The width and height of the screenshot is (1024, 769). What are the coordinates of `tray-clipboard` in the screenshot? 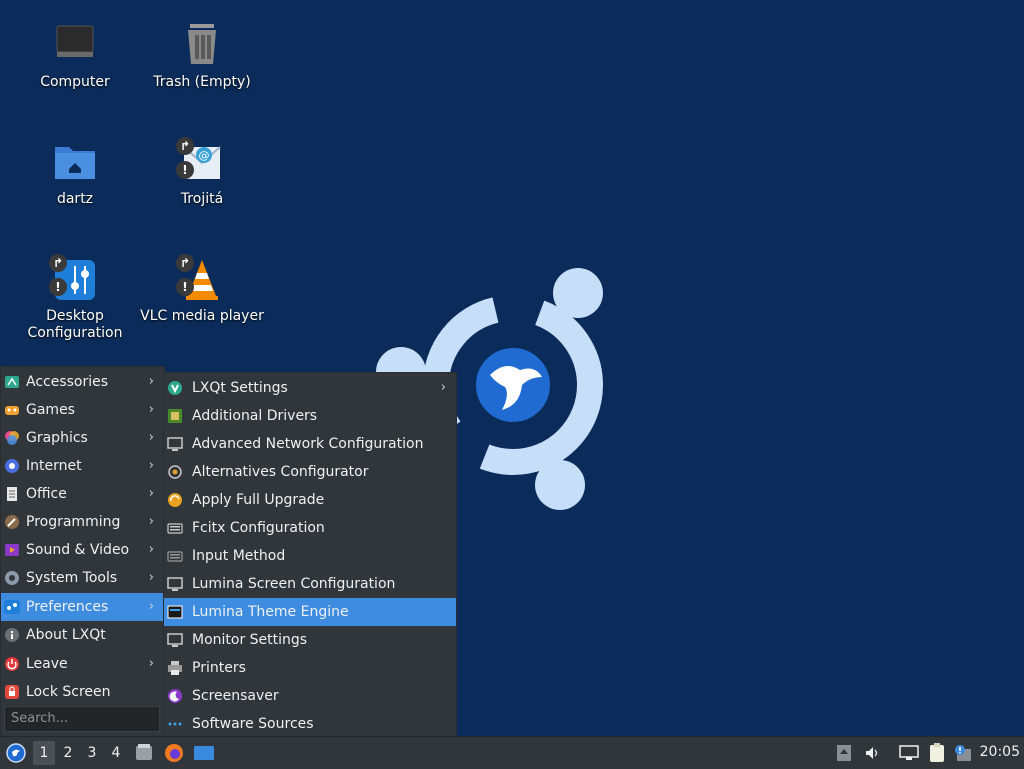 It's located at (937, 753).